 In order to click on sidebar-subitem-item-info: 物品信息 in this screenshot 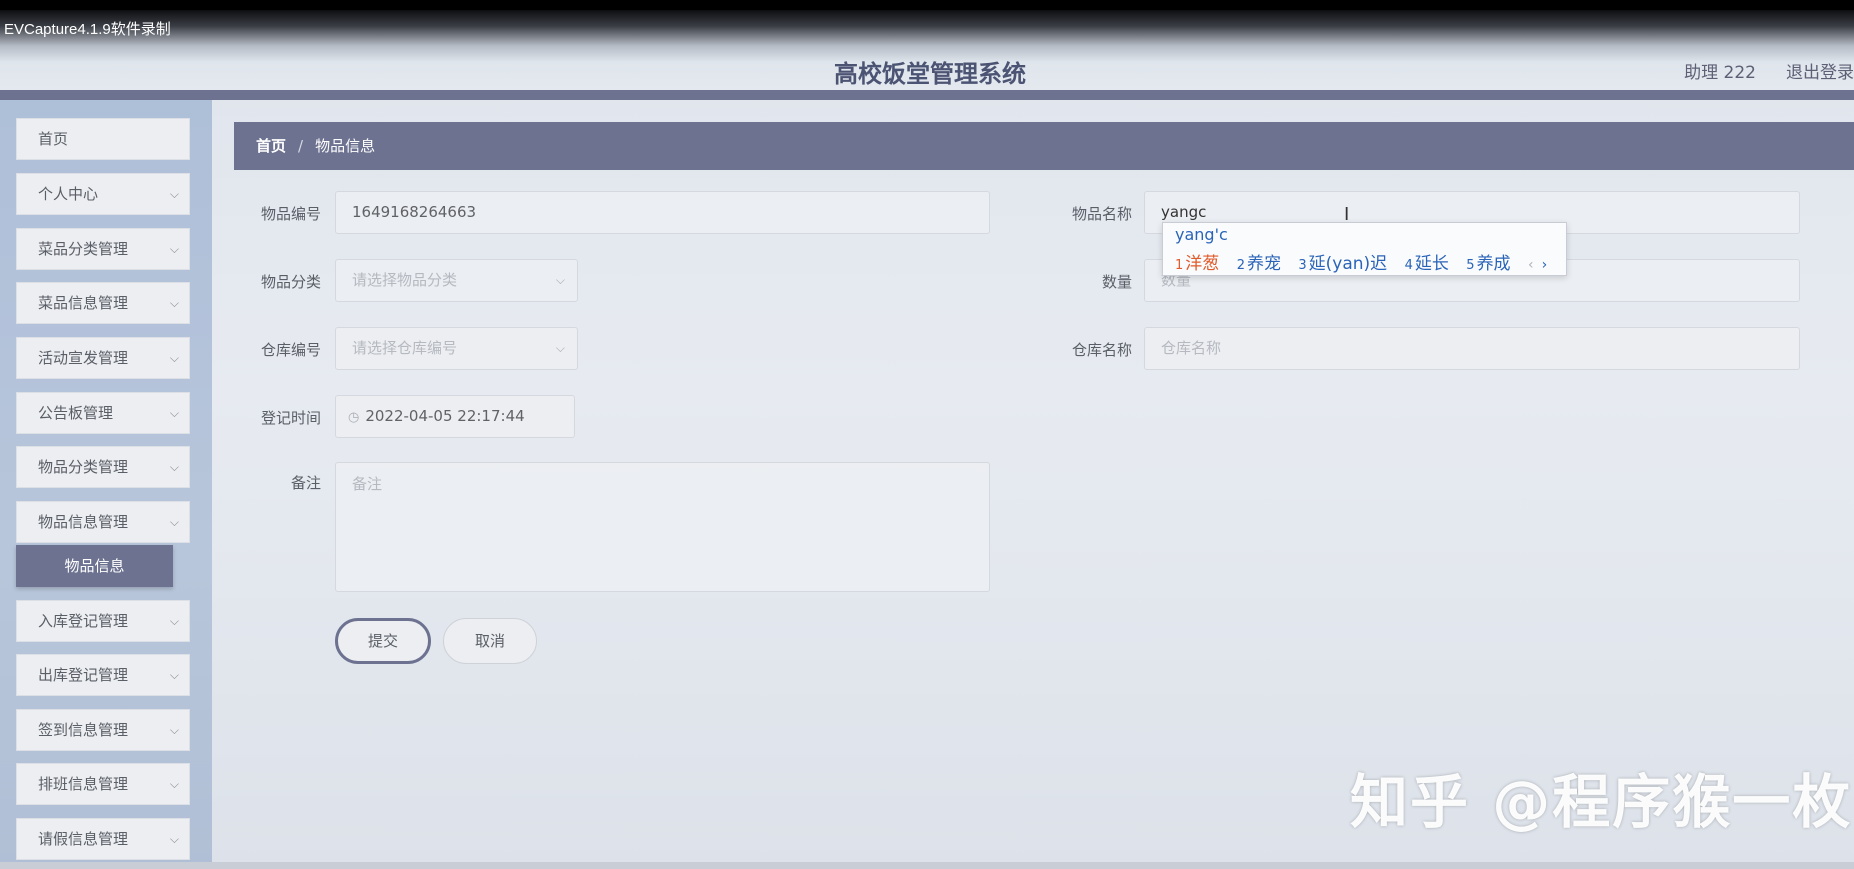, I will do `click(94, 566)`.